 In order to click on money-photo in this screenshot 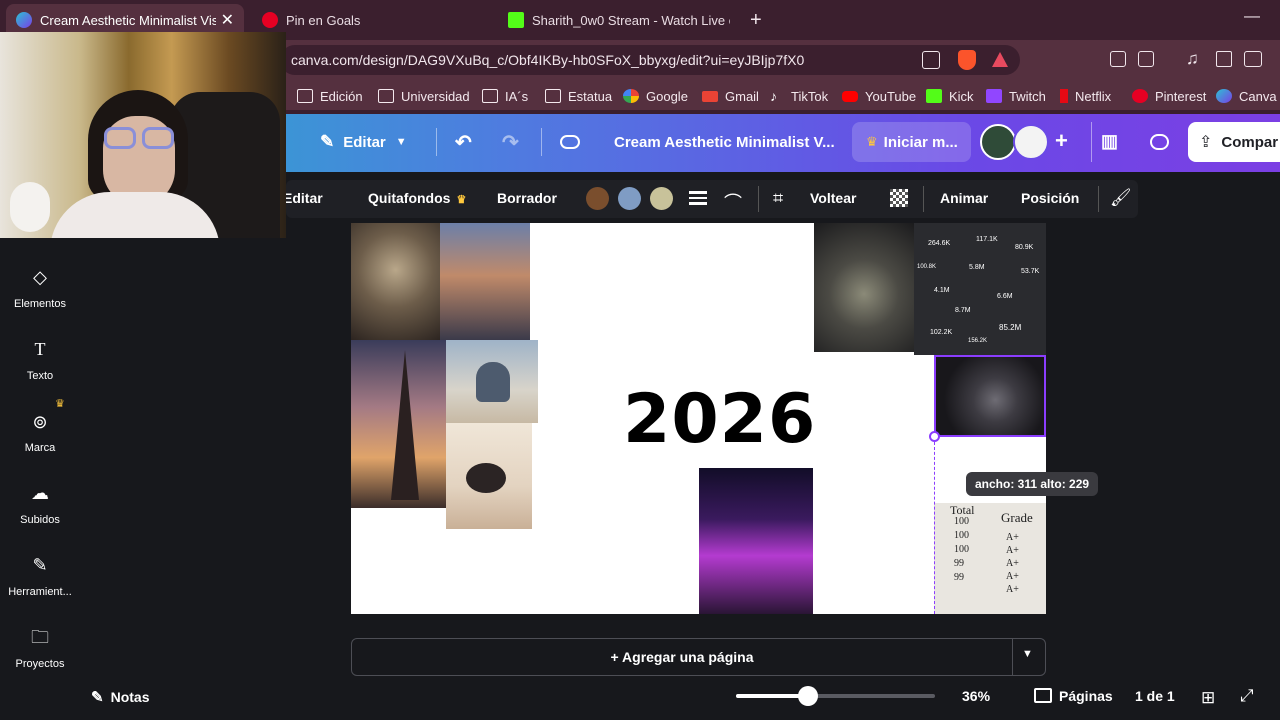, I will do `click(395, 281)`.